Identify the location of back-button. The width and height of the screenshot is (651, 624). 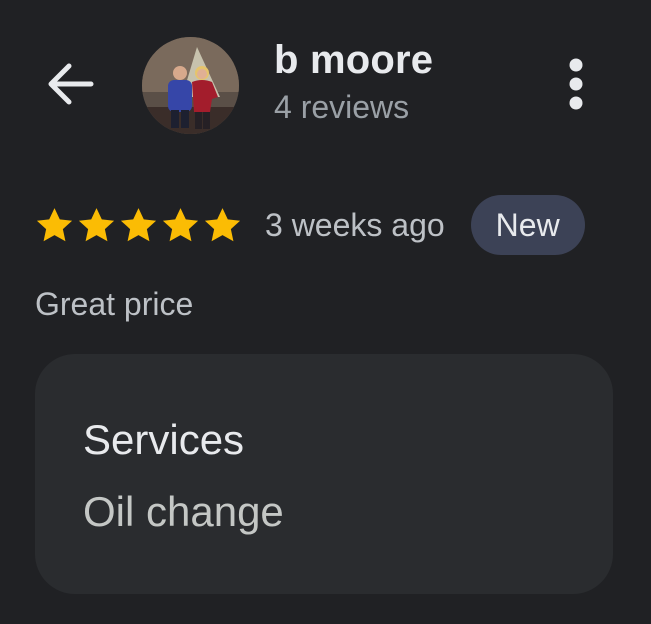
(70, 84).